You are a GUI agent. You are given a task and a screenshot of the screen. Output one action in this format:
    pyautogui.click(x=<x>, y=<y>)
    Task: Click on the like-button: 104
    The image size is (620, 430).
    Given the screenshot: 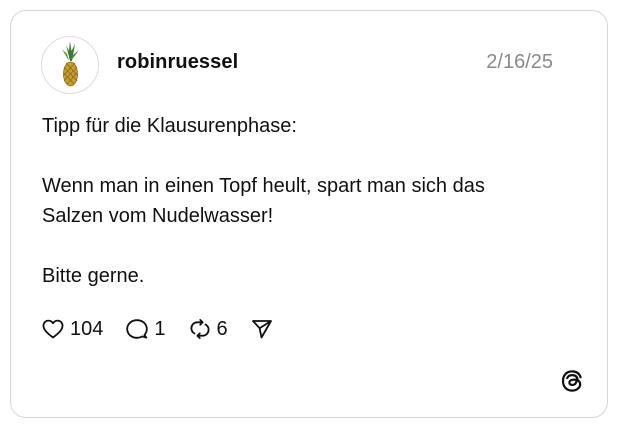 What is the action you would take?
    pyautogui.click(x=72, y=329)
    